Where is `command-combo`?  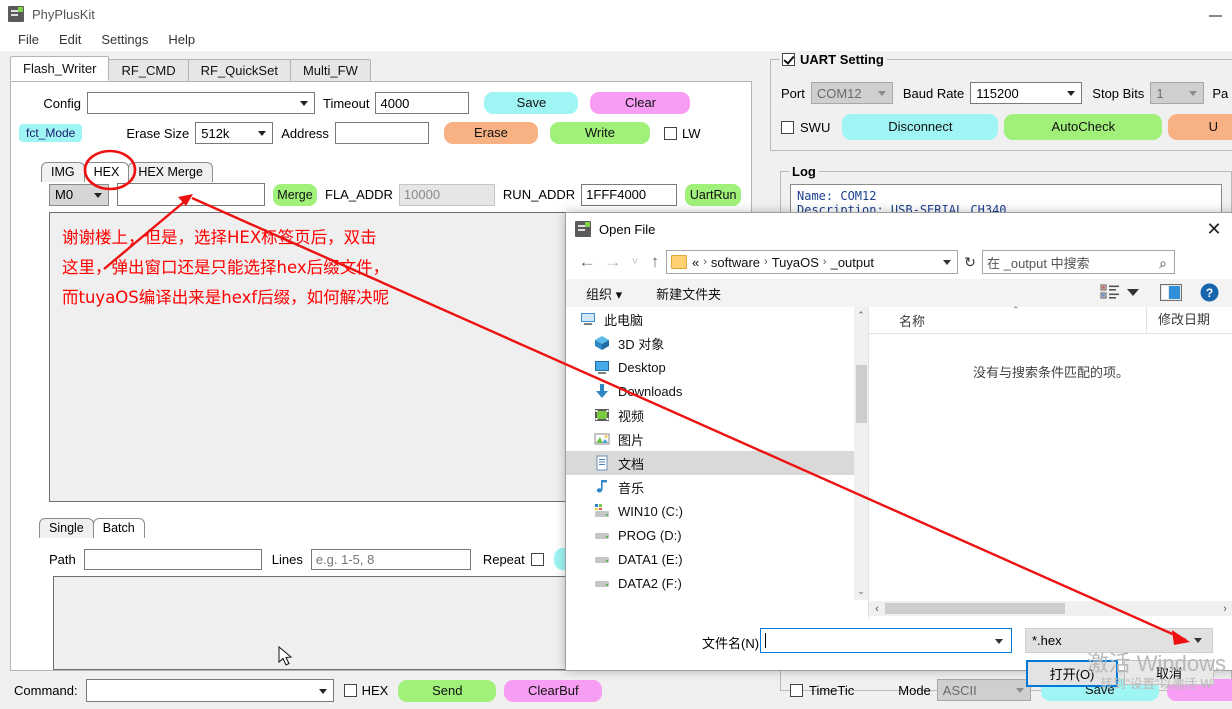 command-combo is located at coordinates (209, 690).